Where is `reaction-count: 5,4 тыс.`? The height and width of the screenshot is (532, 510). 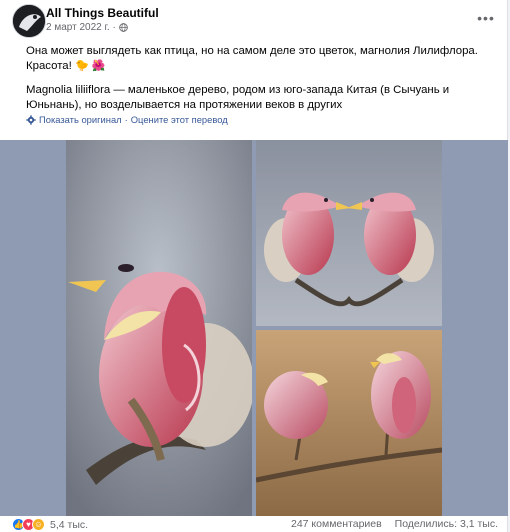 reaction-count: 5,4 тыс. is located at coordinates (69, 525).